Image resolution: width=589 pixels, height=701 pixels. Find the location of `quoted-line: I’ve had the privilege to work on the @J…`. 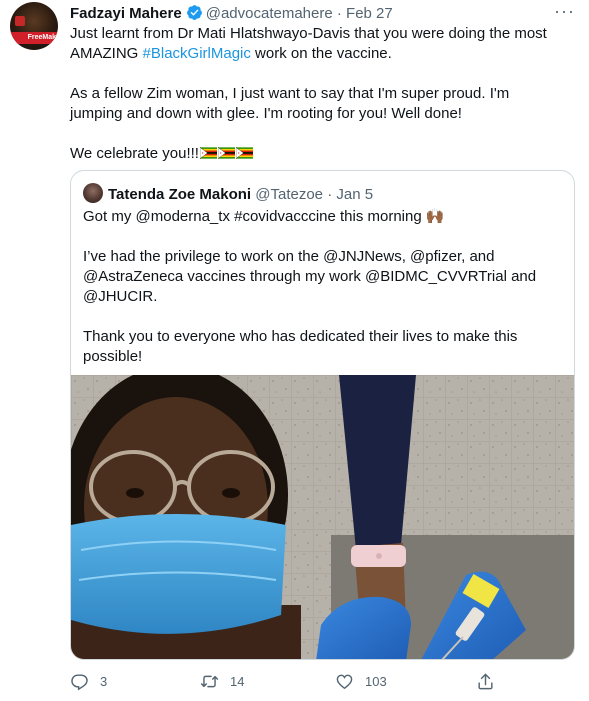

quoted-line: I’ve had the privilege to work on the @J… is located at coordinates (289, 256).